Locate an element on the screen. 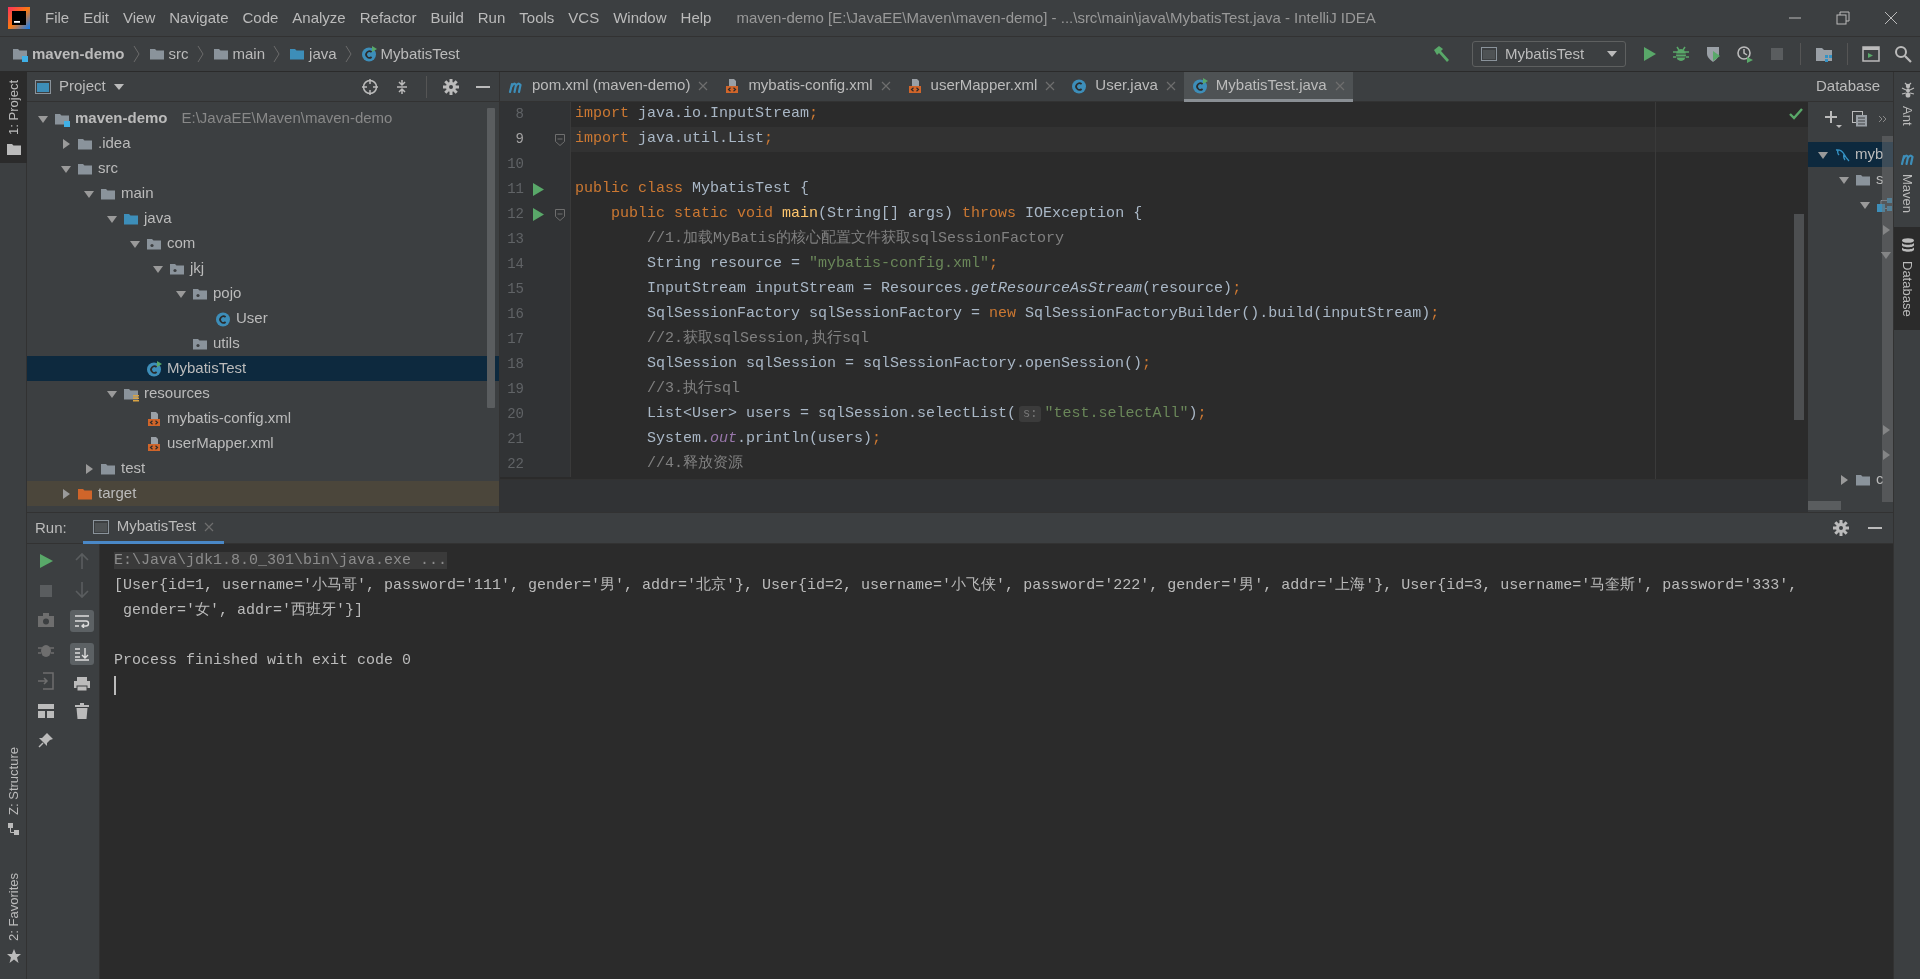 The width and height of the screenshot is (1920, 979). terminal-window-icon is located at coordinates (1871, 54).